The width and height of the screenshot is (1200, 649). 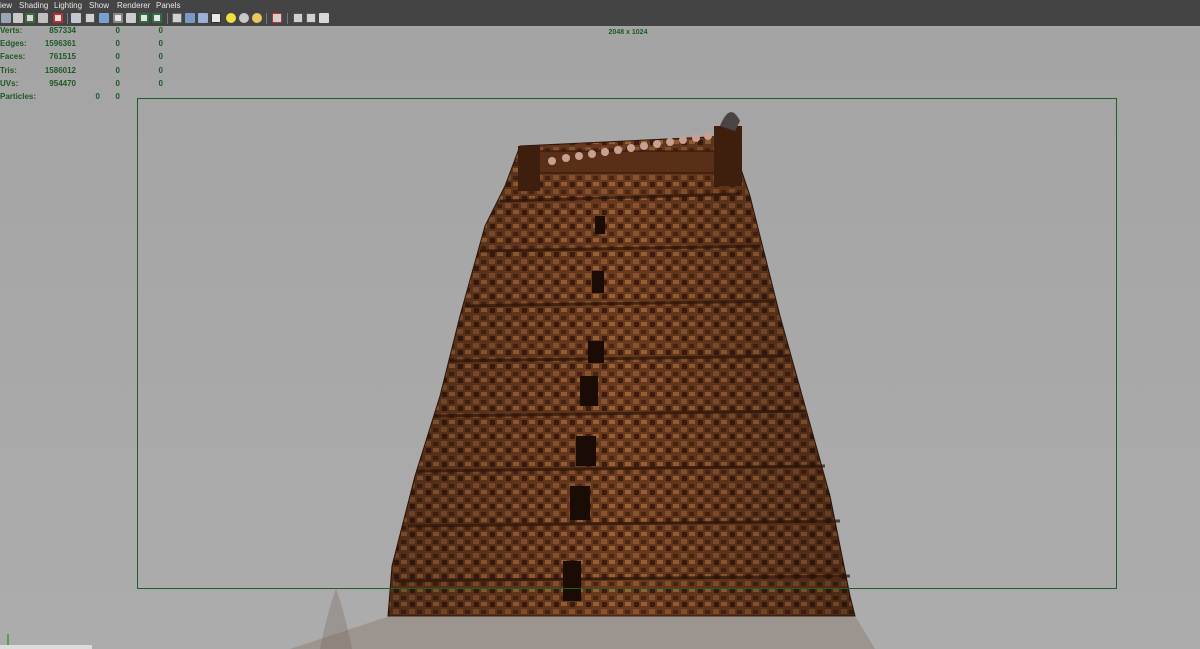 What do you see at coordinates (168, 5) in the screenshot?
I see `menu-panels: Panels` at bounding box center [168, 5].